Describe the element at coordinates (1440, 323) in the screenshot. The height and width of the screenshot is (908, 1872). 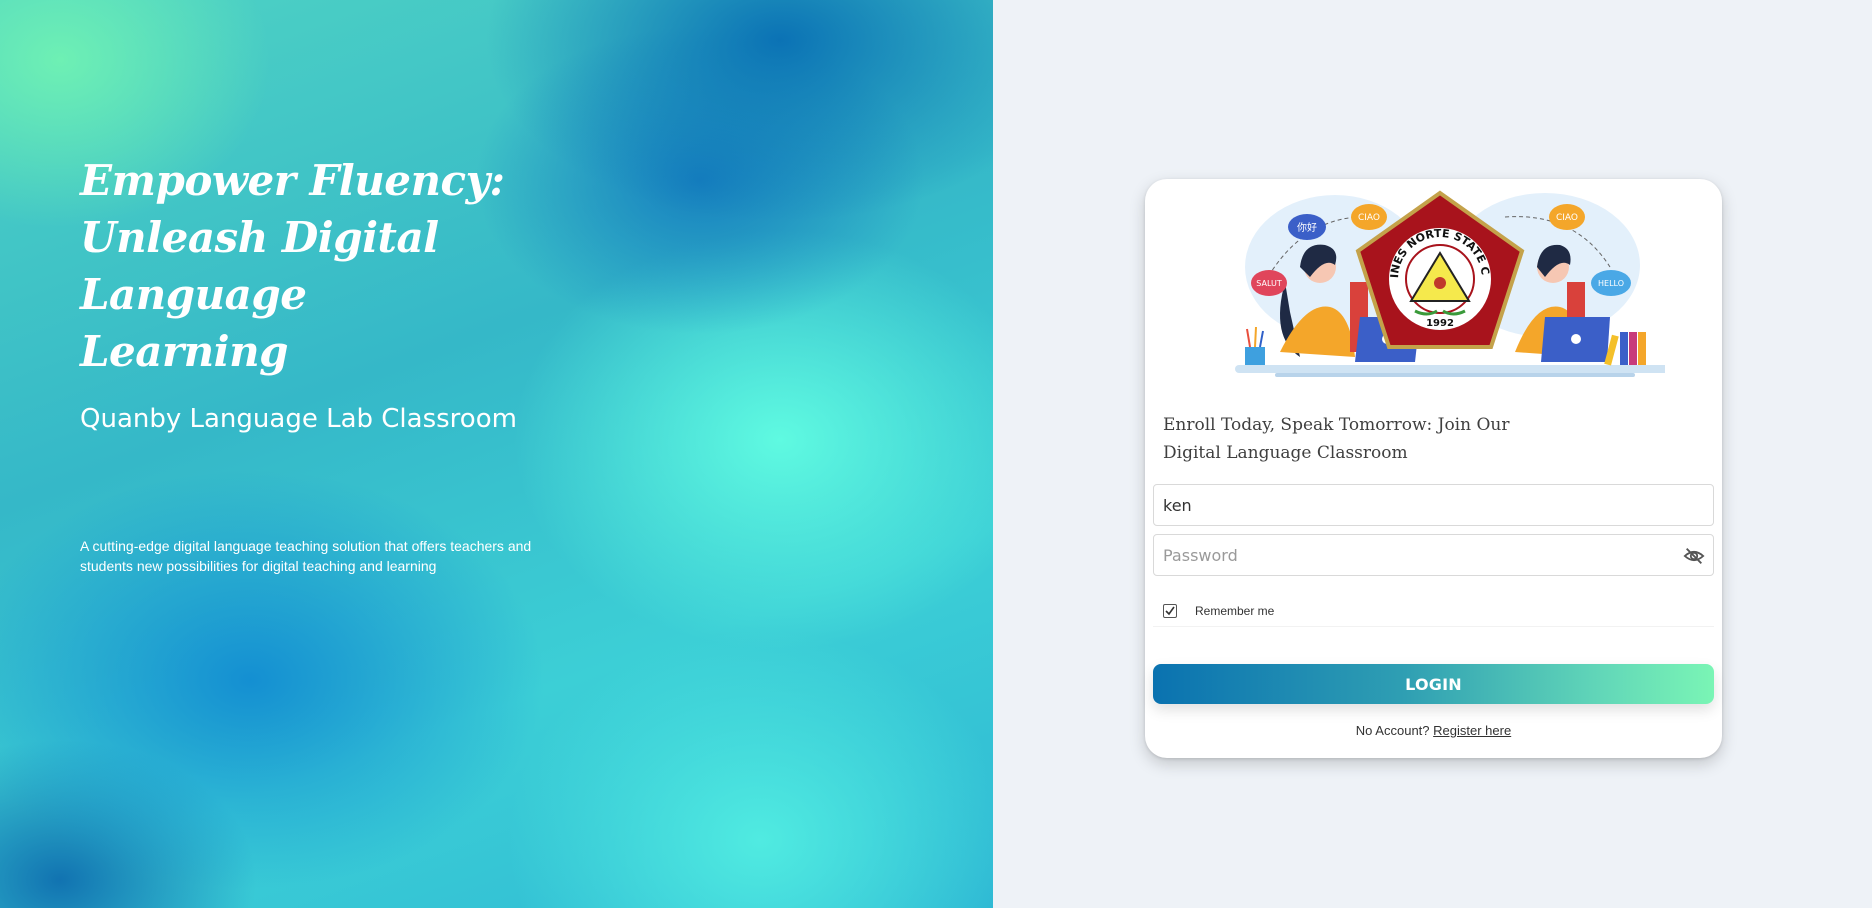
I see `logo-year: 1992` at that location.